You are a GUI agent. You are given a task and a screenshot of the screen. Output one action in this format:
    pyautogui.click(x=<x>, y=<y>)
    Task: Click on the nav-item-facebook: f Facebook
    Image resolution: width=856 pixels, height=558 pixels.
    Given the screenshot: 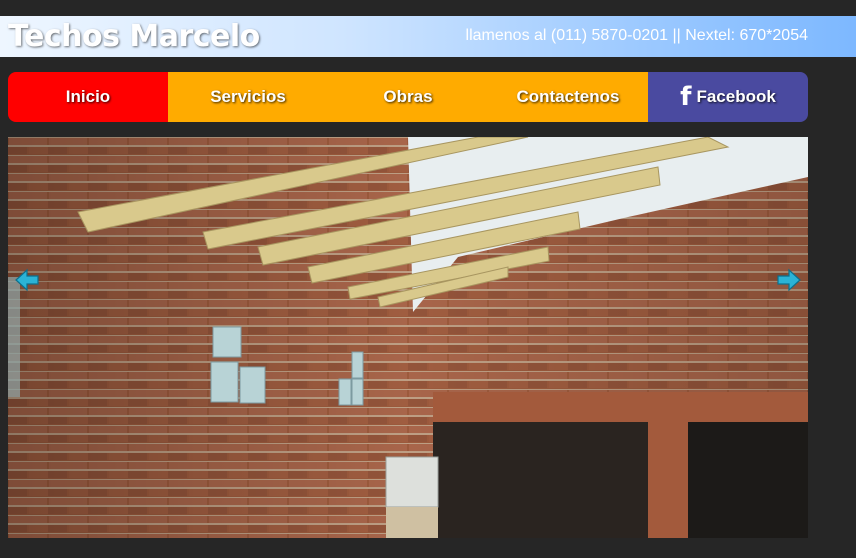 What is the action you would take?
    pyautogui.click(x=728, y=97)
    